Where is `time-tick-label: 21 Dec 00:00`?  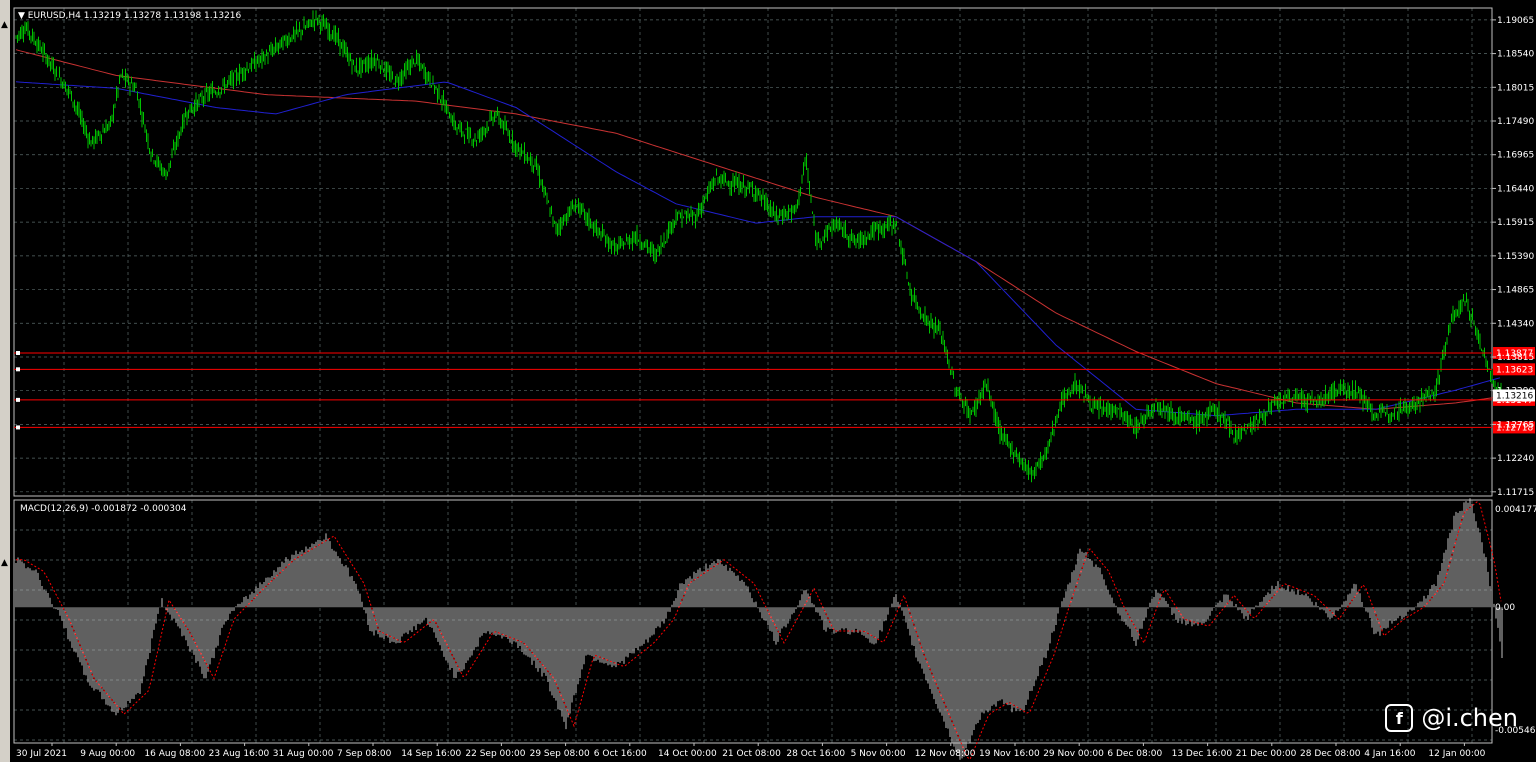
time-tick-label: 21 Dec 00:00 is located at coordinates (1266, 754).